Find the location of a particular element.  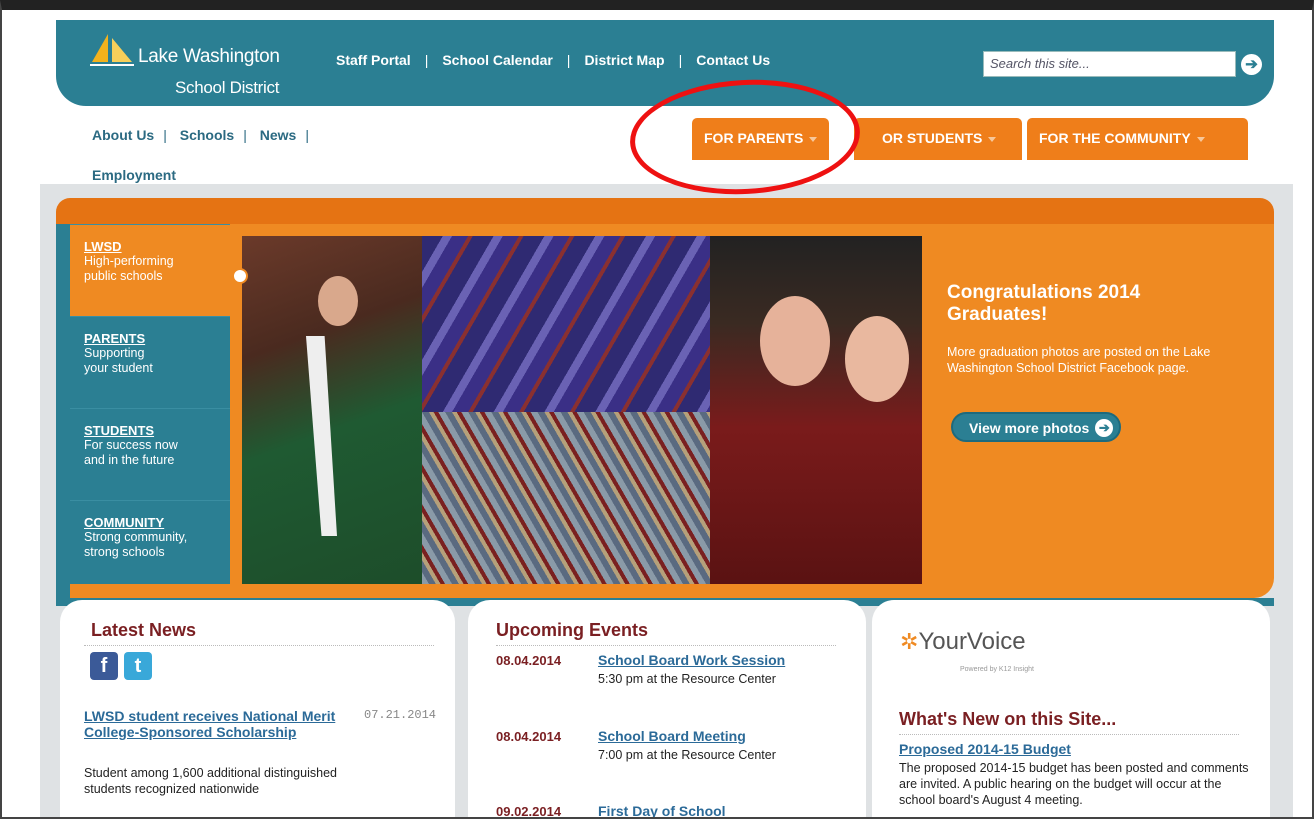

sidebar-text: High-performing is located at coordinates (129, 261).